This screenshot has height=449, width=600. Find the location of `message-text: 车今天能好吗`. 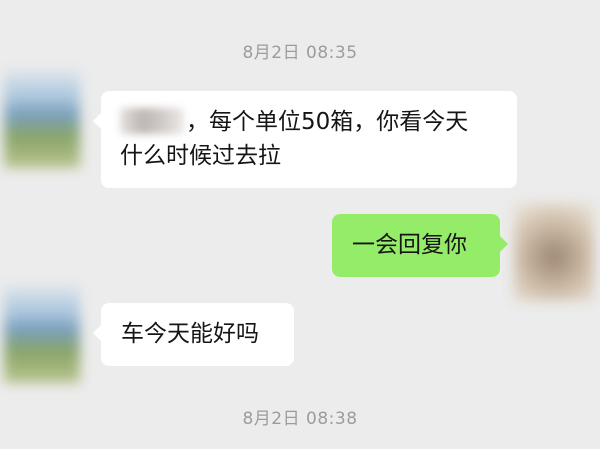

message-text: 车今天能好吗 is located at coordinates (190, 334).